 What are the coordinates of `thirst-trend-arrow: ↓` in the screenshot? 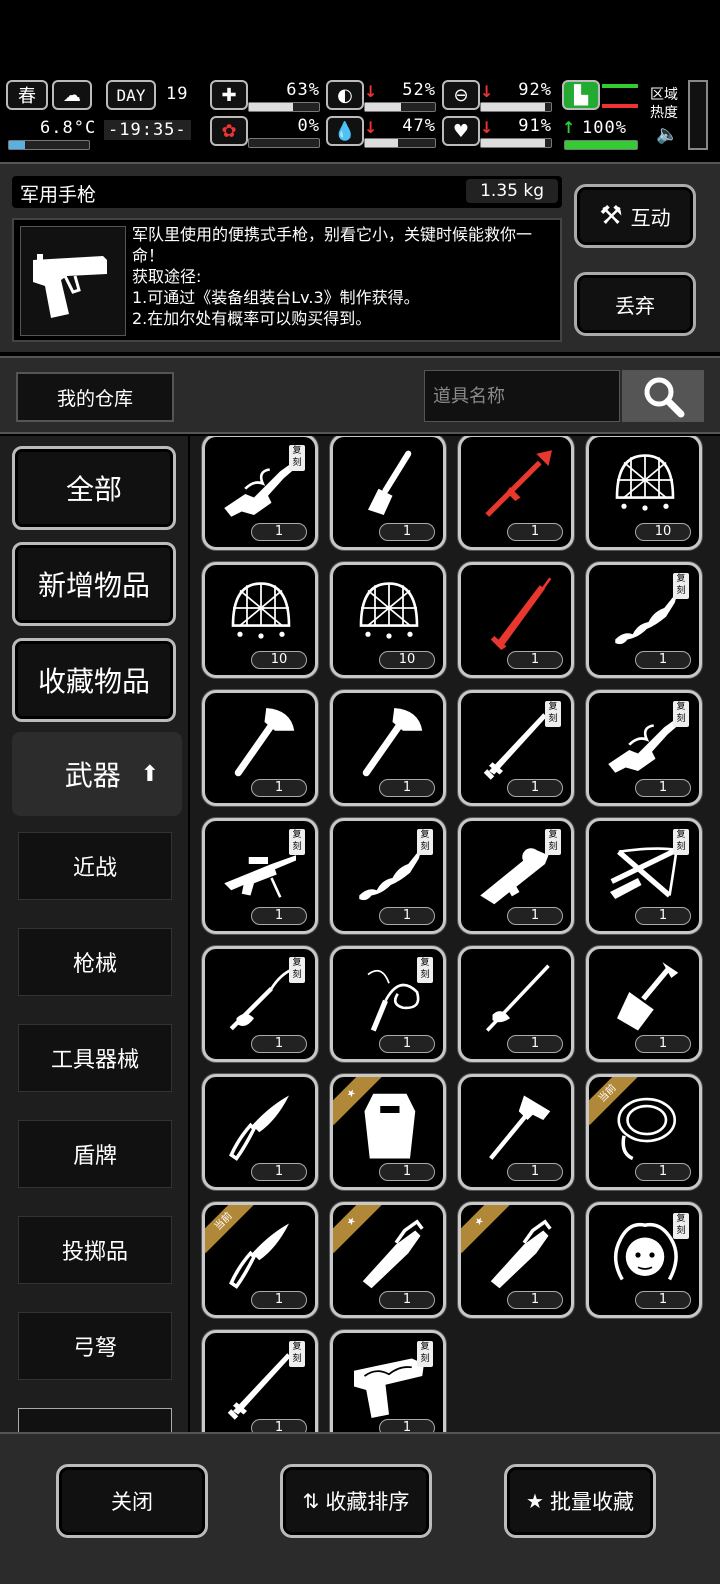 It's located at (371, 127).